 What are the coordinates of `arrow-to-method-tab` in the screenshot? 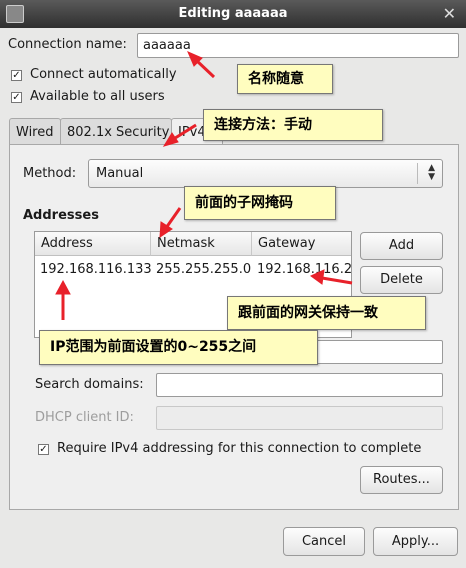 It's located at (179, 135).